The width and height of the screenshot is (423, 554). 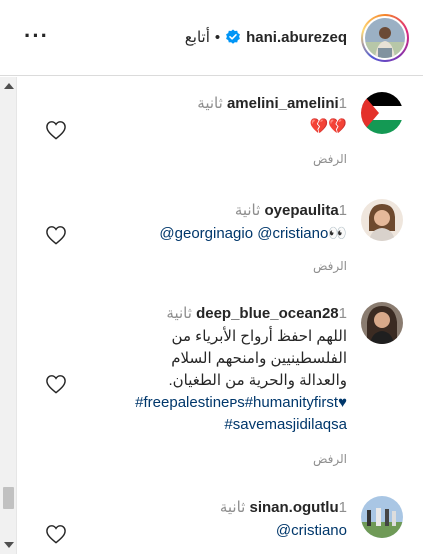 What do you see at coordinates (267, 313) in the screenshot?
I see `commenter-username: deep_blue_ocean28` at bounding box center [267, 313].